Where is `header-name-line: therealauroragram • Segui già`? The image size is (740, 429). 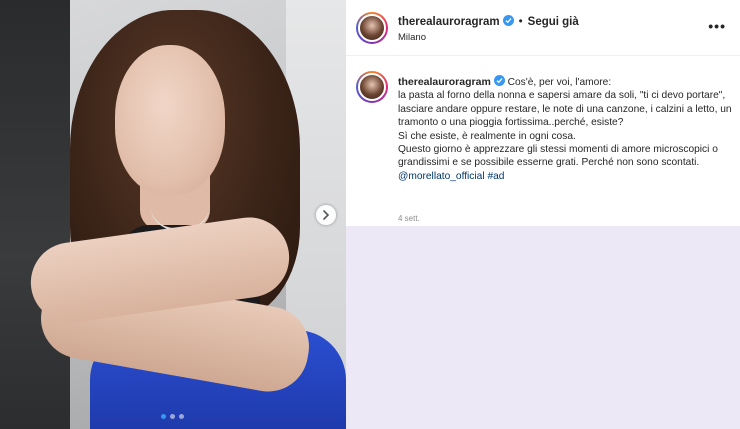
header-name-line: therealauroragram • Segui già is located at coordinates (488, 21).